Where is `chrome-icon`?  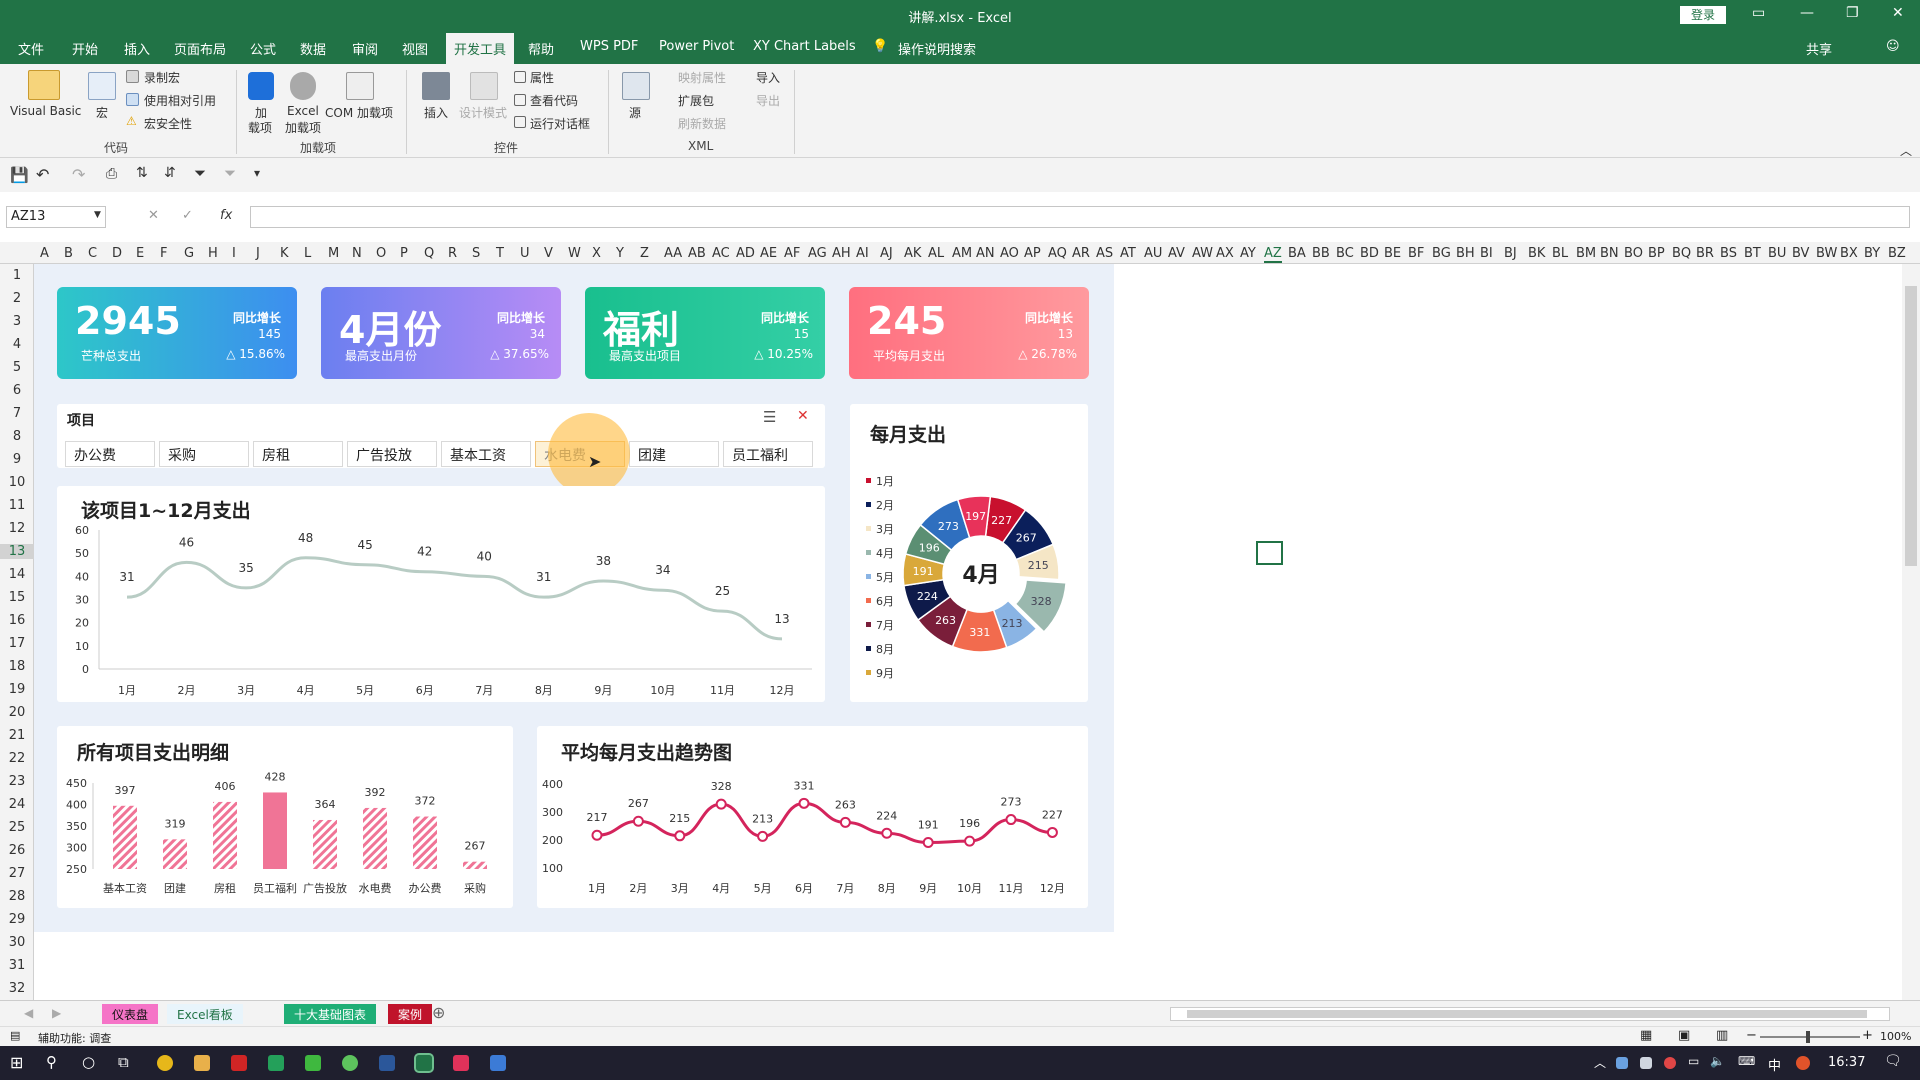
chrome-icon is located at coordinates (165, 1063).